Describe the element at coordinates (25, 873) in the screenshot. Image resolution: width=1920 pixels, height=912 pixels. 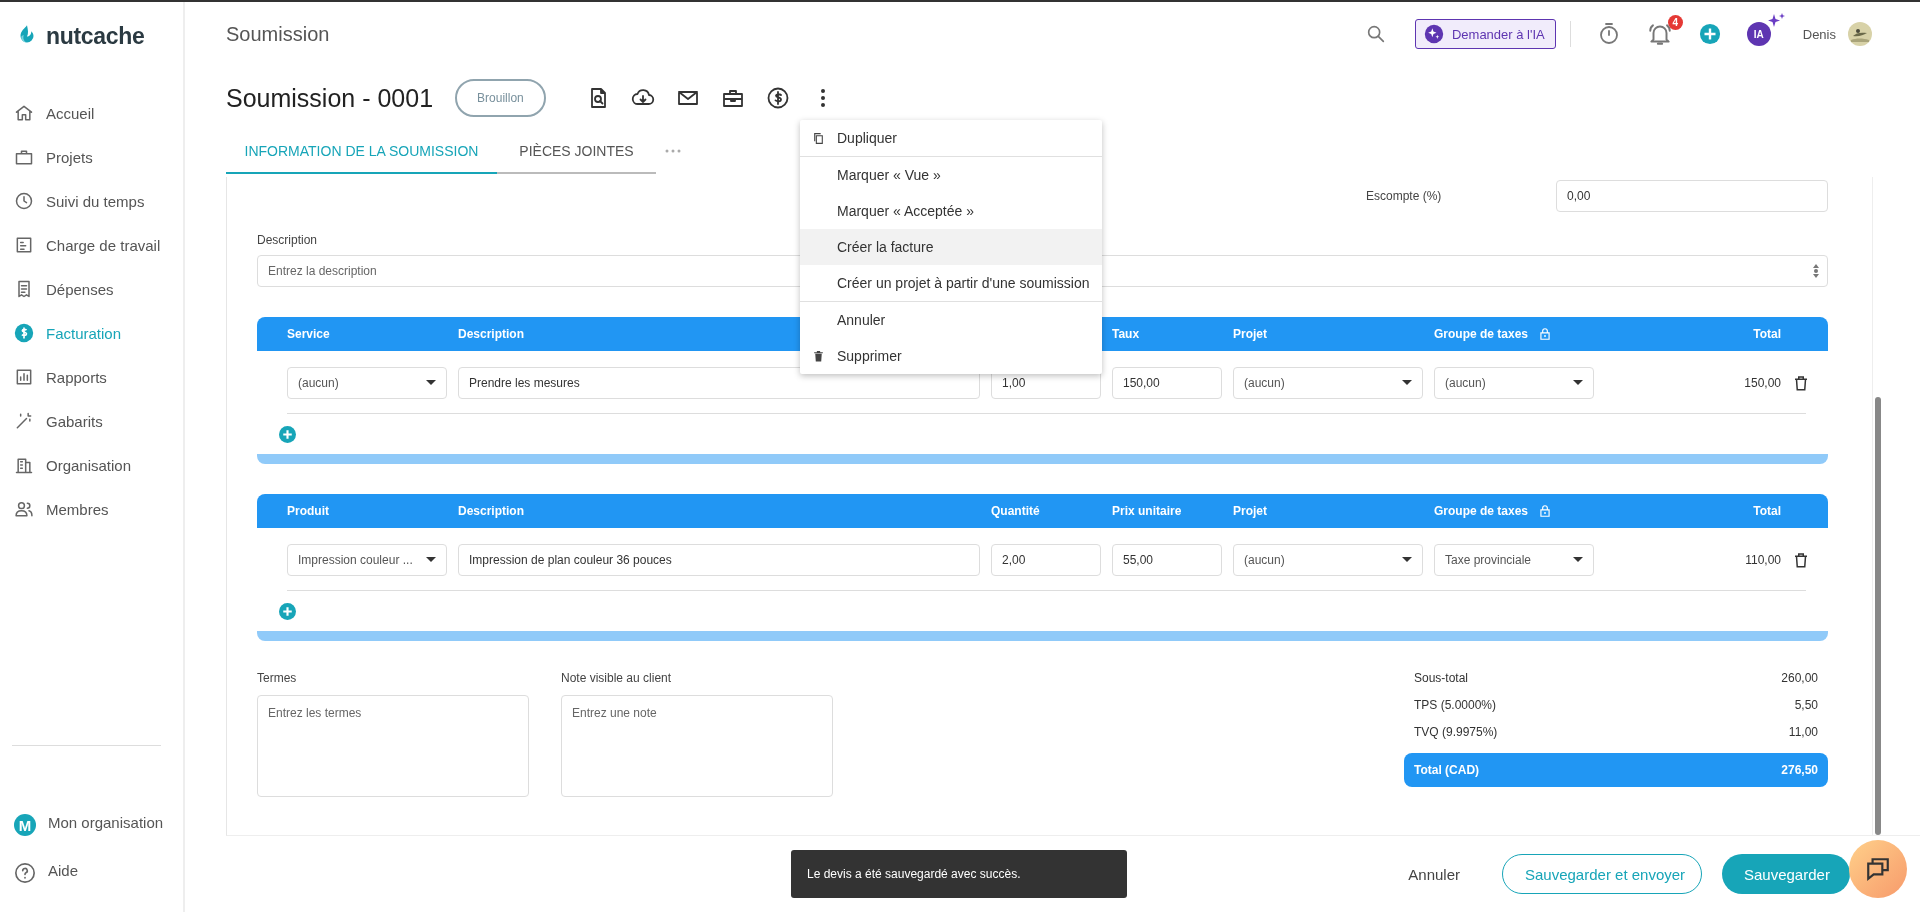
I see `help-icon` at that location.